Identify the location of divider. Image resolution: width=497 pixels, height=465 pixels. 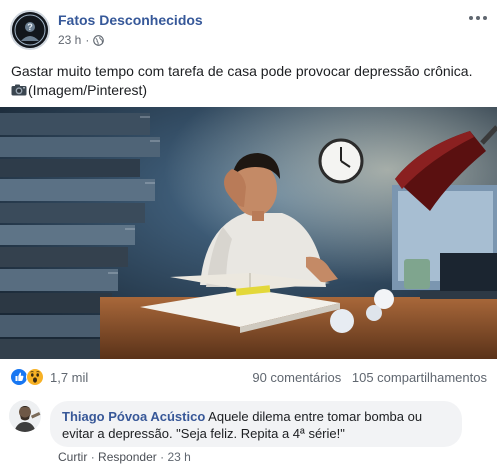
(248, 392).